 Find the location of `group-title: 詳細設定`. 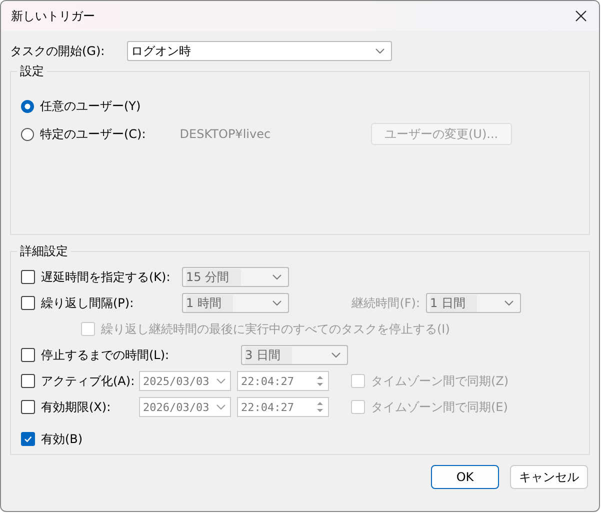

group-title: 詳細設定 is located at coordinates (44, 251).